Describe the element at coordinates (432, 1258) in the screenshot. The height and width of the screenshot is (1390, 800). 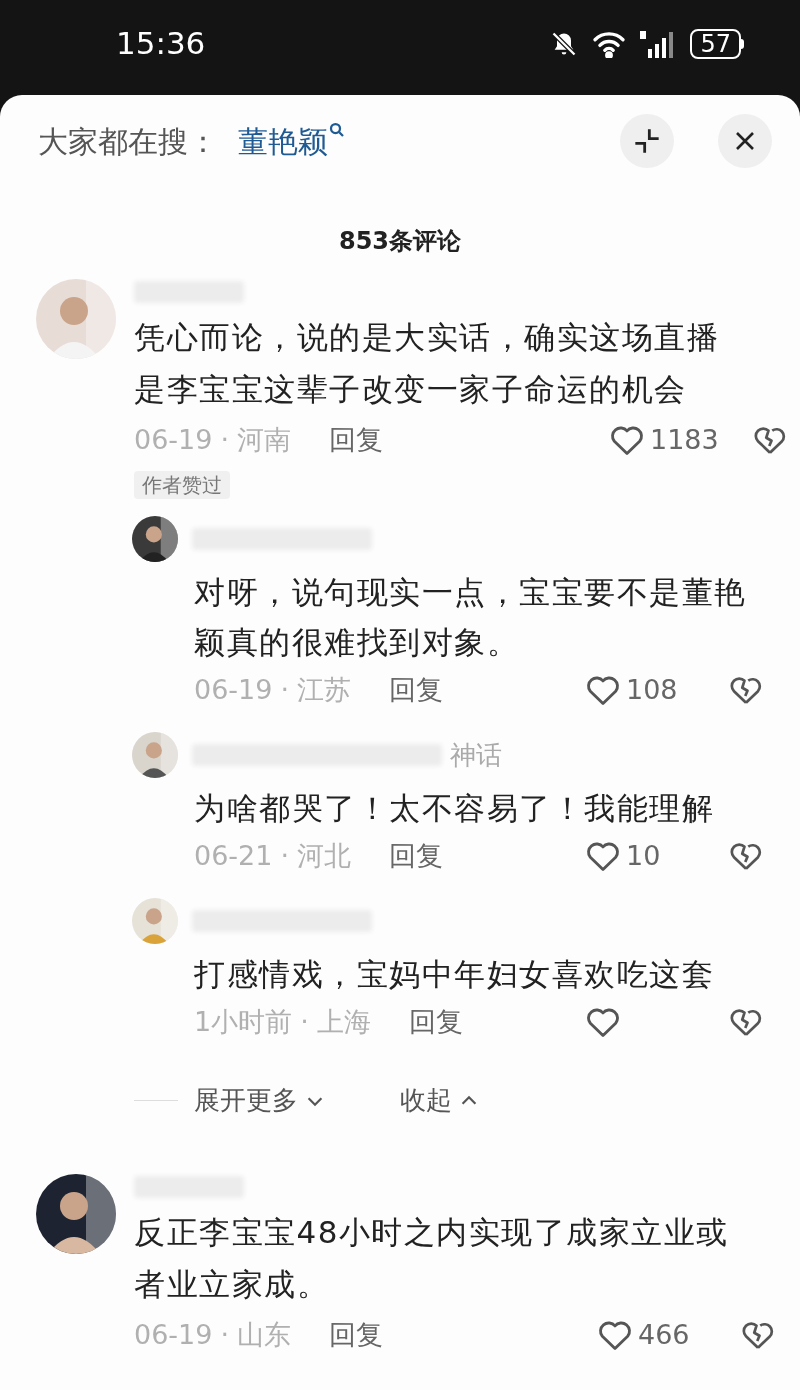
I see `comment-text: 反正李宝宝48小时之内实现了成家立业或者业立家成。` at that location.